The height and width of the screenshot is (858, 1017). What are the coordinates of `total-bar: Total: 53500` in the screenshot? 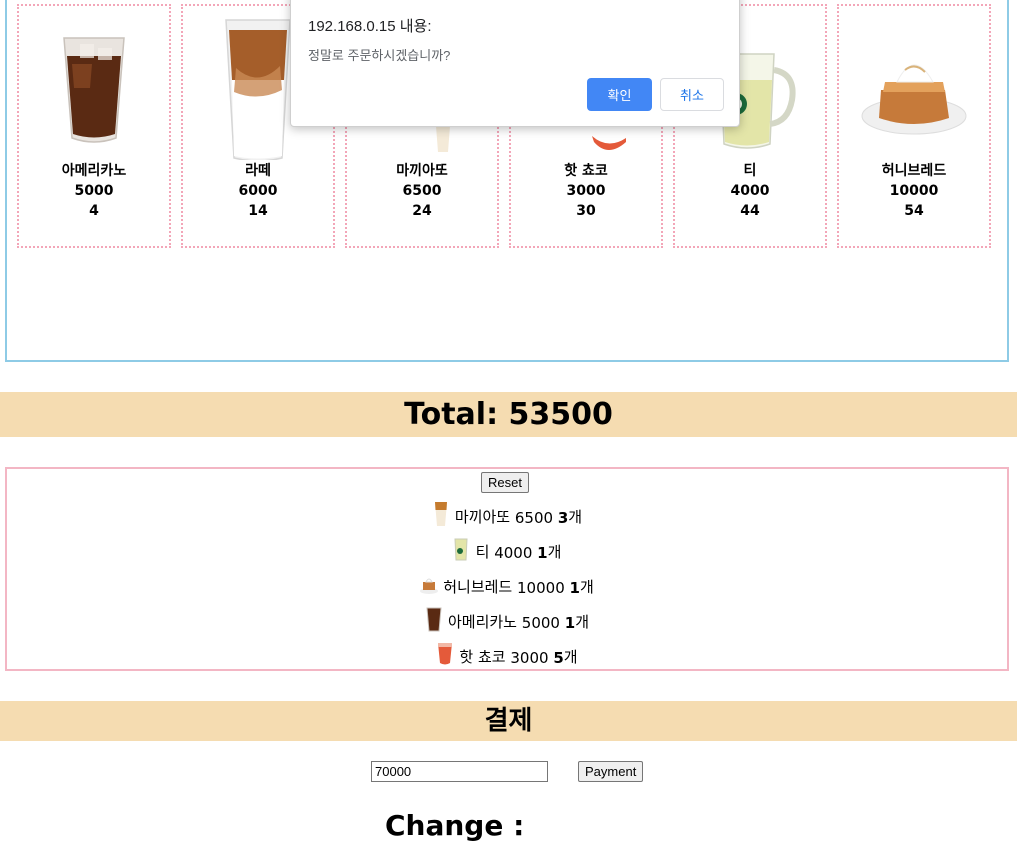 It's located at (508, 414).